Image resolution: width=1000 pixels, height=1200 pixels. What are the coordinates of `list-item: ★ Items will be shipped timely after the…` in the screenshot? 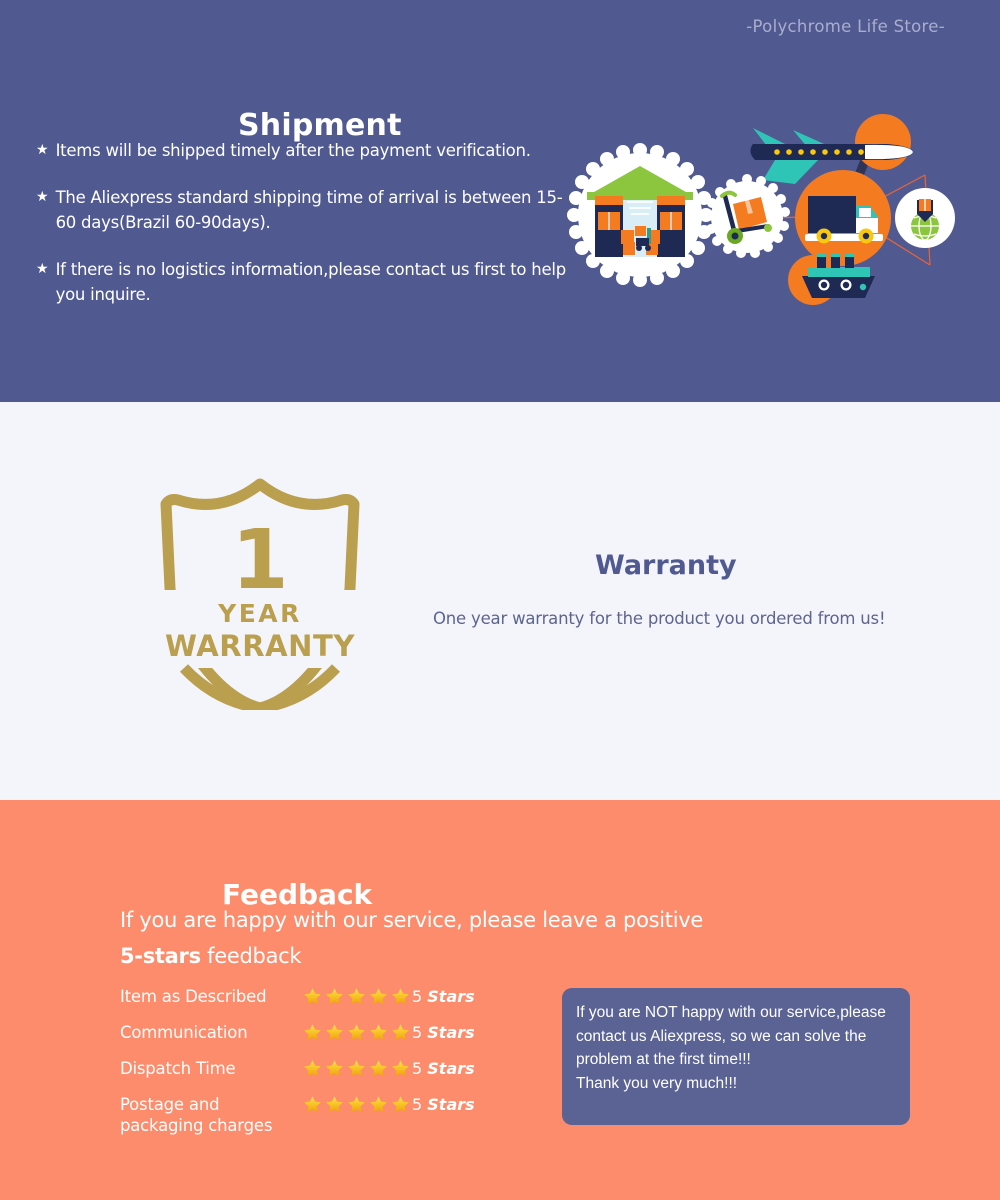 It's located at (306, 150).